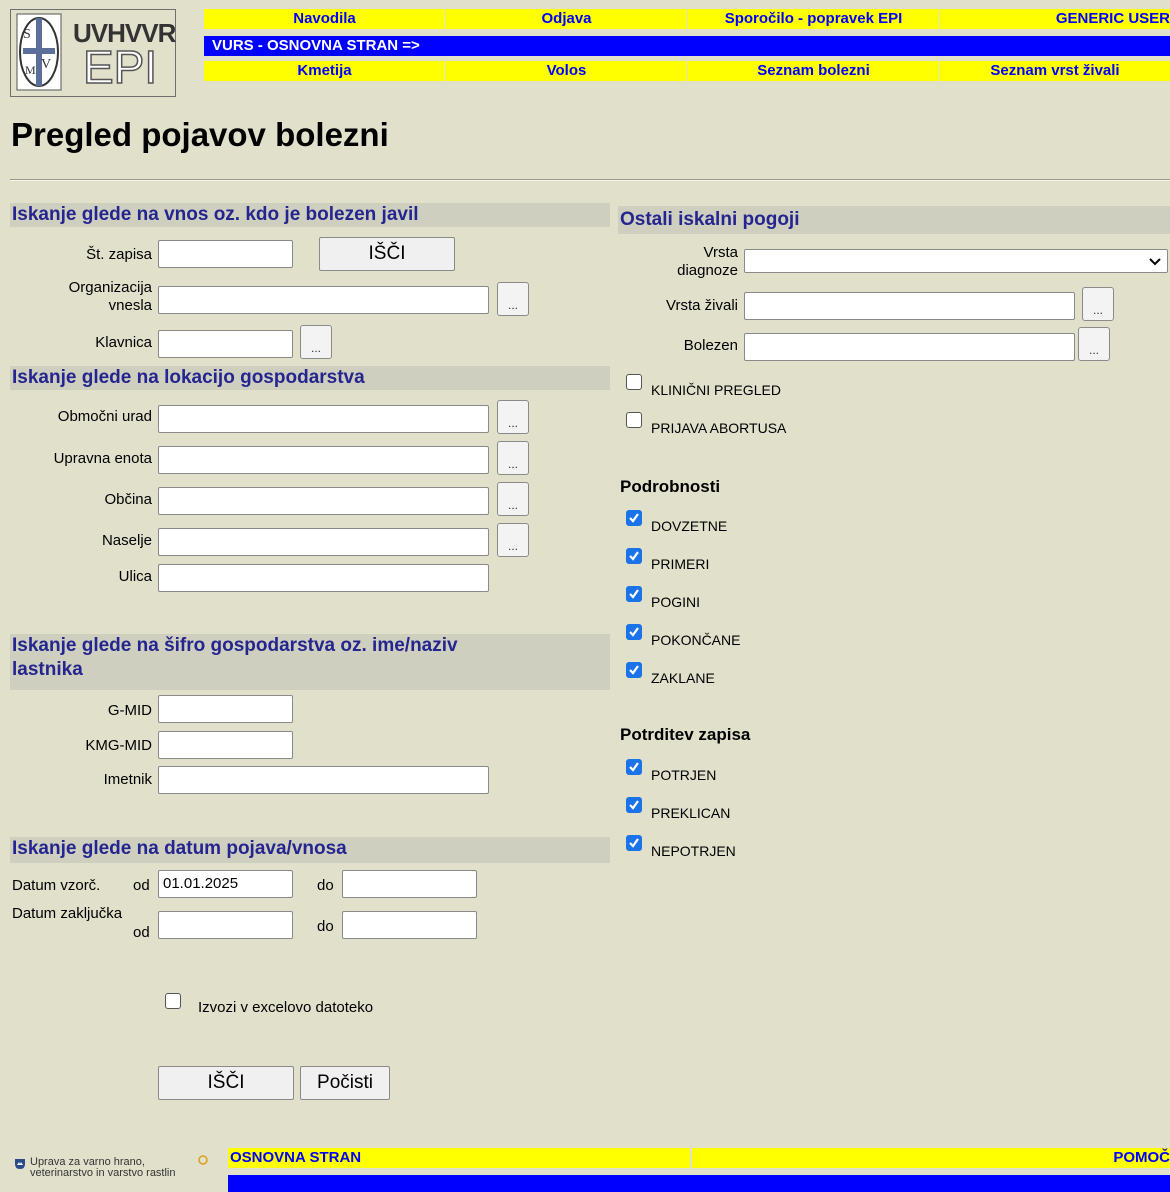 This screenshot has width=1170, height=1192. Describe the element at coordinates (931, 1158) in the screenshot. I see `footer-help-link: POMOČ` at that location.